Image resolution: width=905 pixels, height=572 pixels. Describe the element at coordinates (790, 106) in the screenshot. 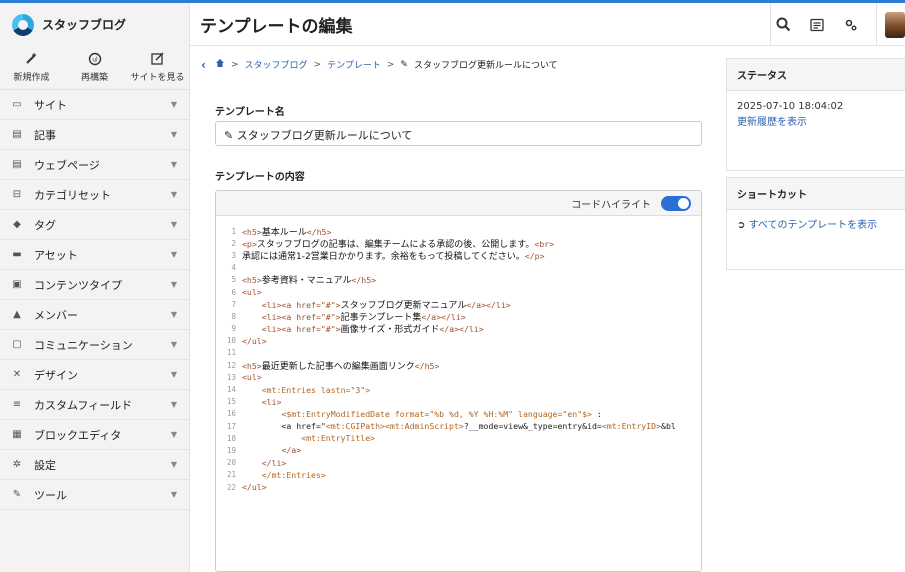

I see `modified-datetime: 2025-07-10 18:04:02` at that location.